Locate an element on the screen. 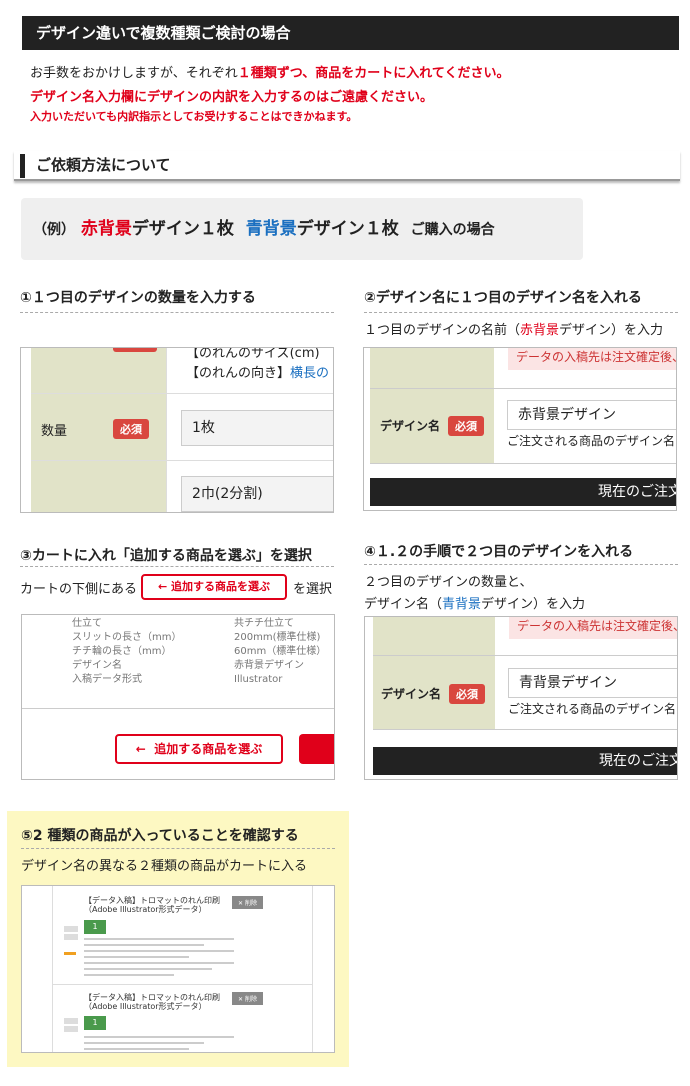  cart-attribute-row: チチ輪の長さ（mm） 60mm（標準仕様） is located at coordinates (202, 652).